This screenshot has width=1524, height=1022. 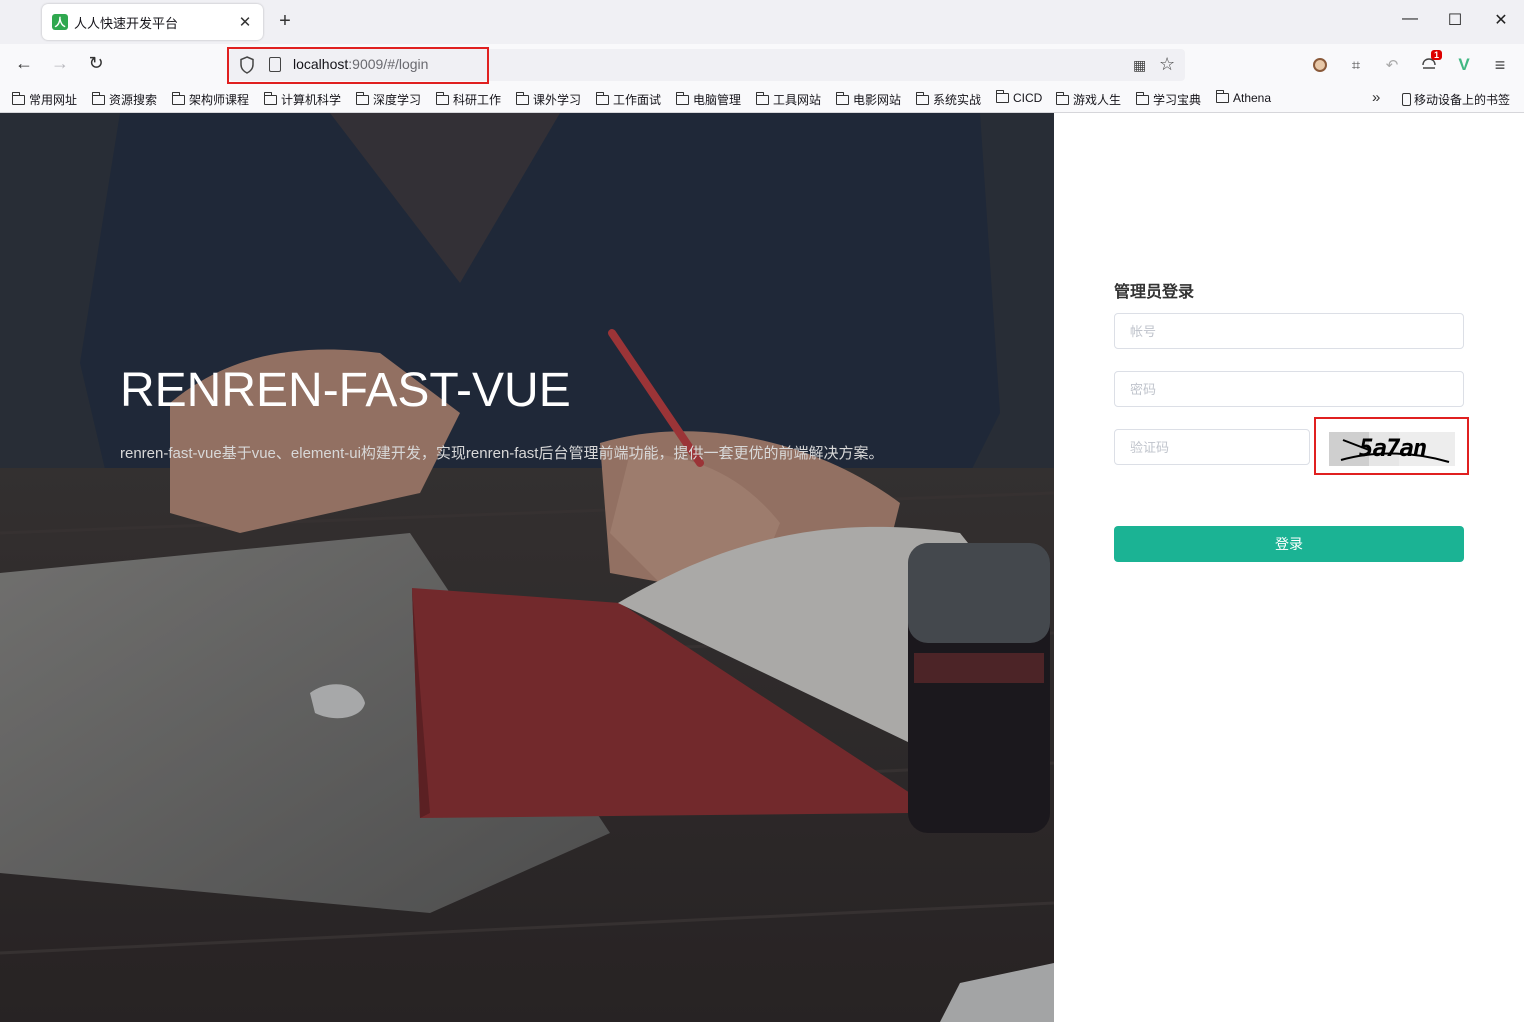 I want to click on captcha-text: 5a7an, so click(x=1393, y=448).